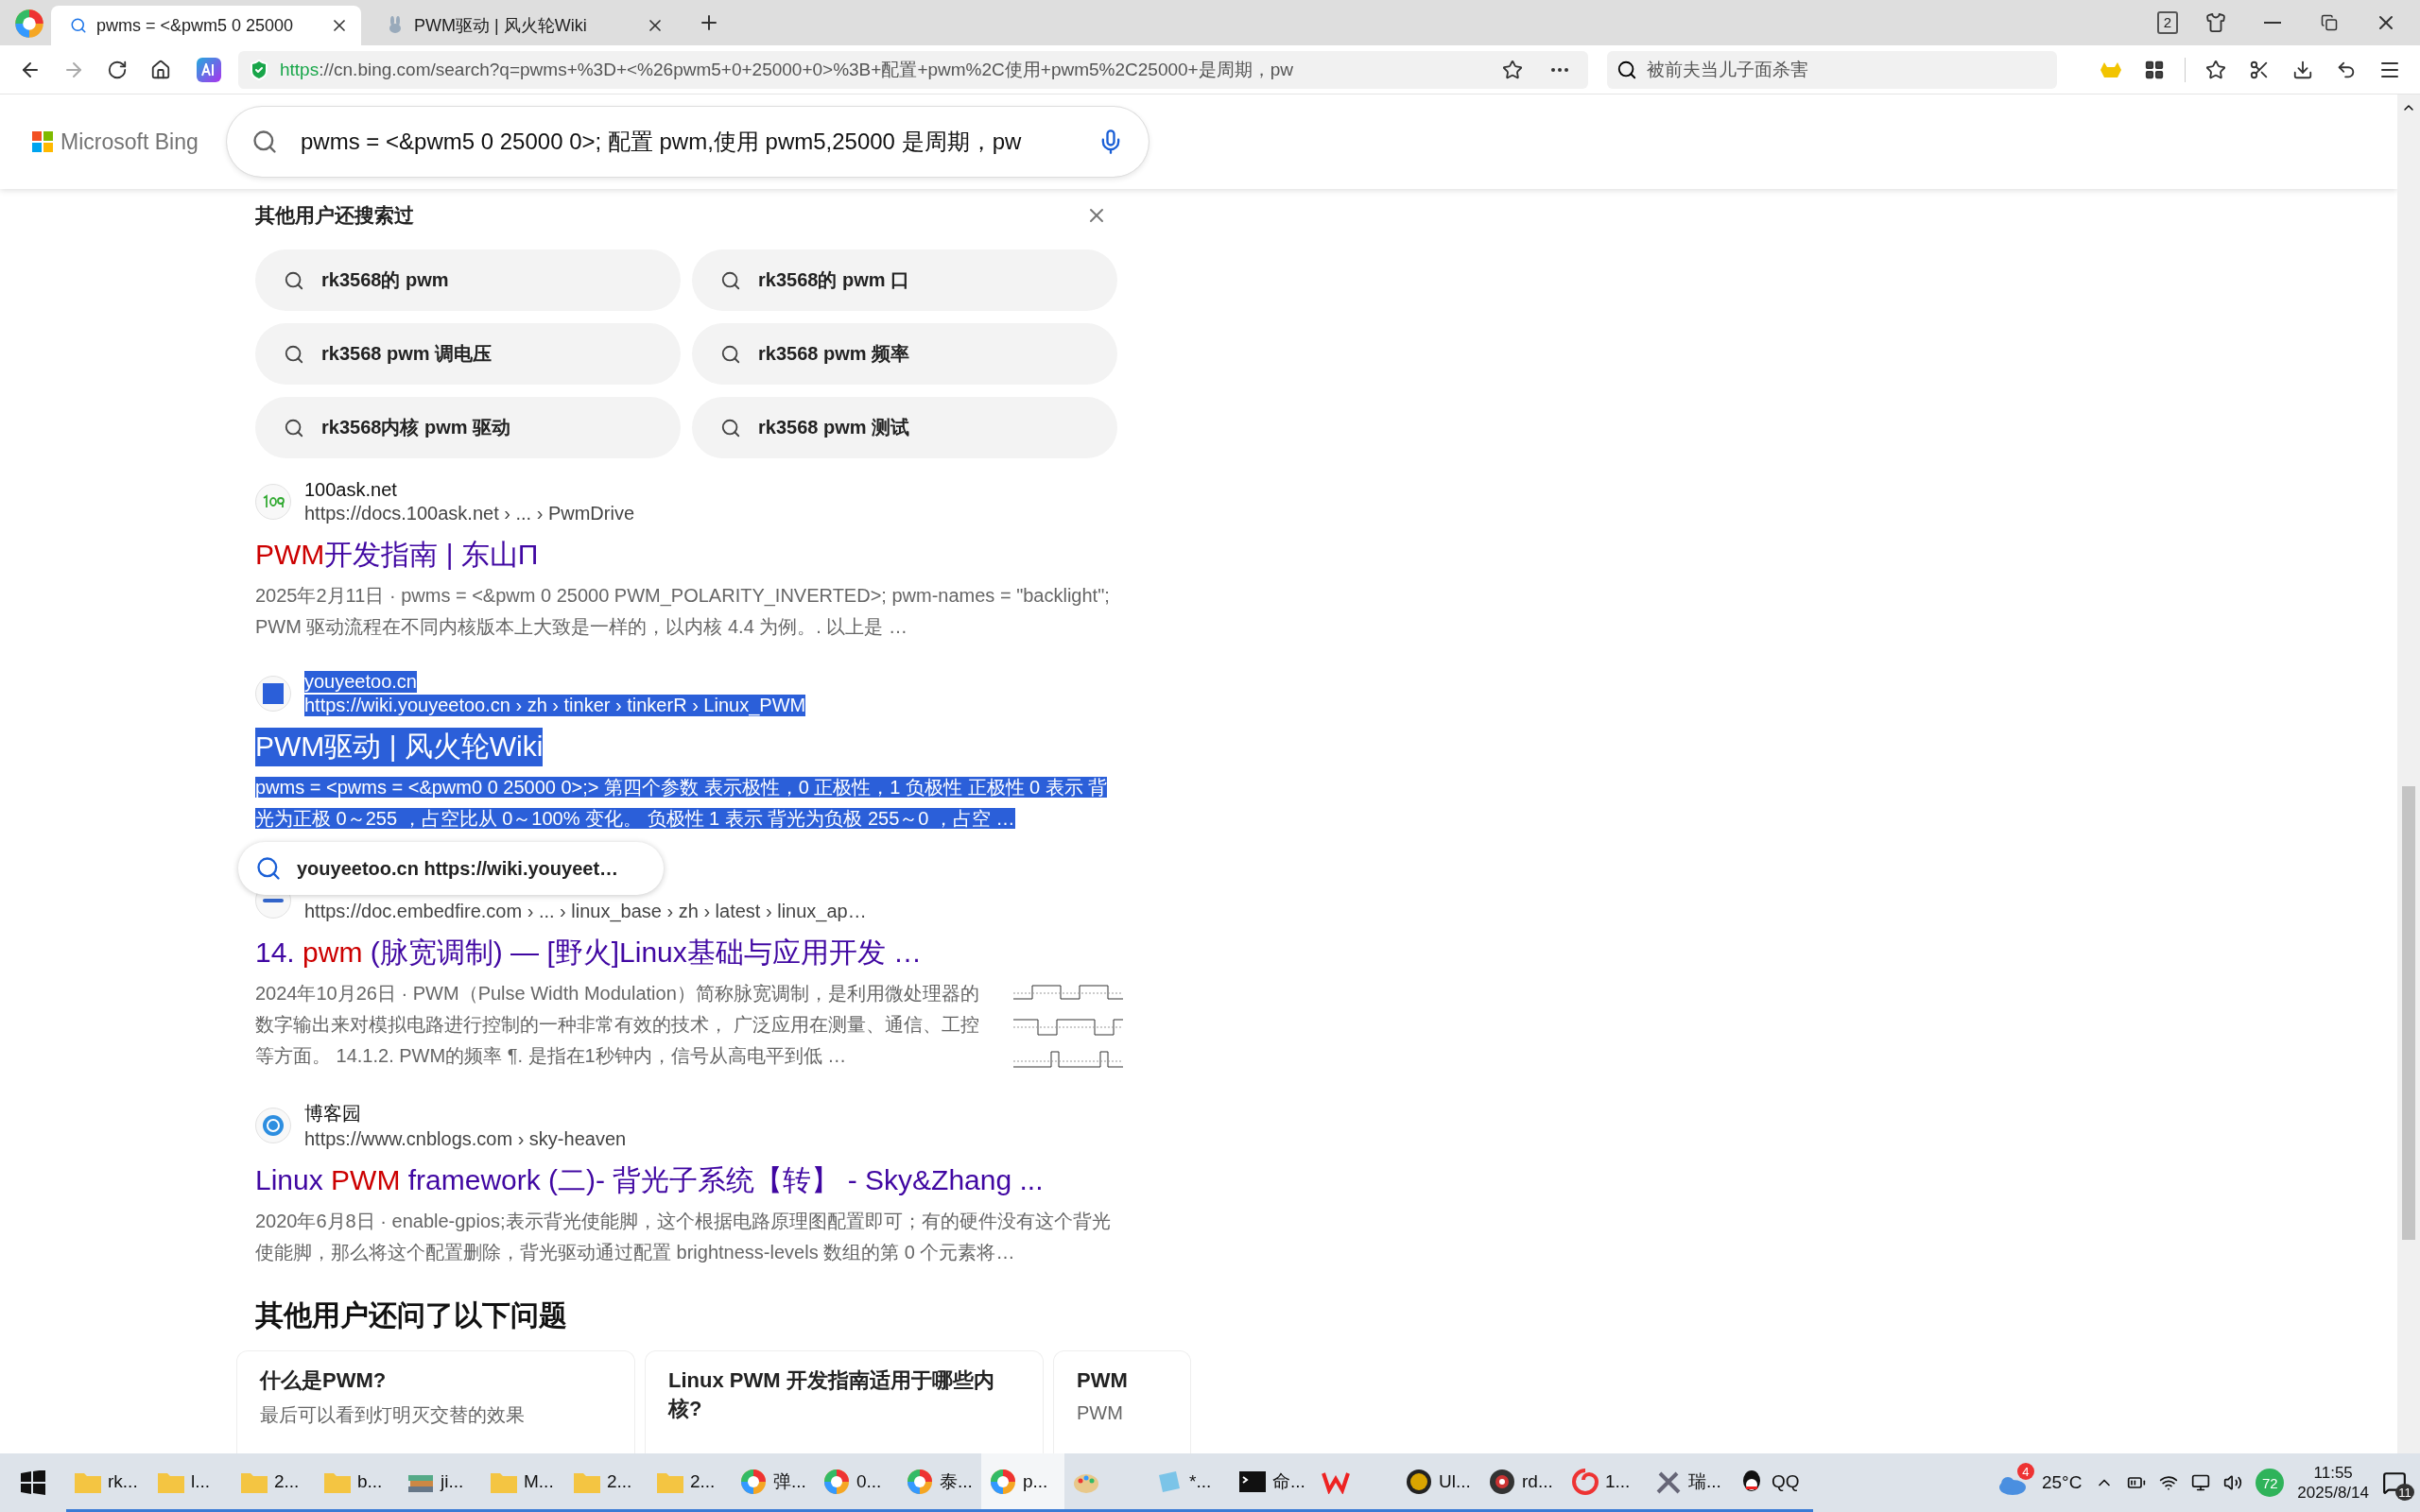  Describe the element at coordinates (688, 142) in the screenshot. I see `query-field: pwms = <&pwm5 0 25000 0>; 配置 pwm,使用 pwm5,25000 是周期，pw` at that location.